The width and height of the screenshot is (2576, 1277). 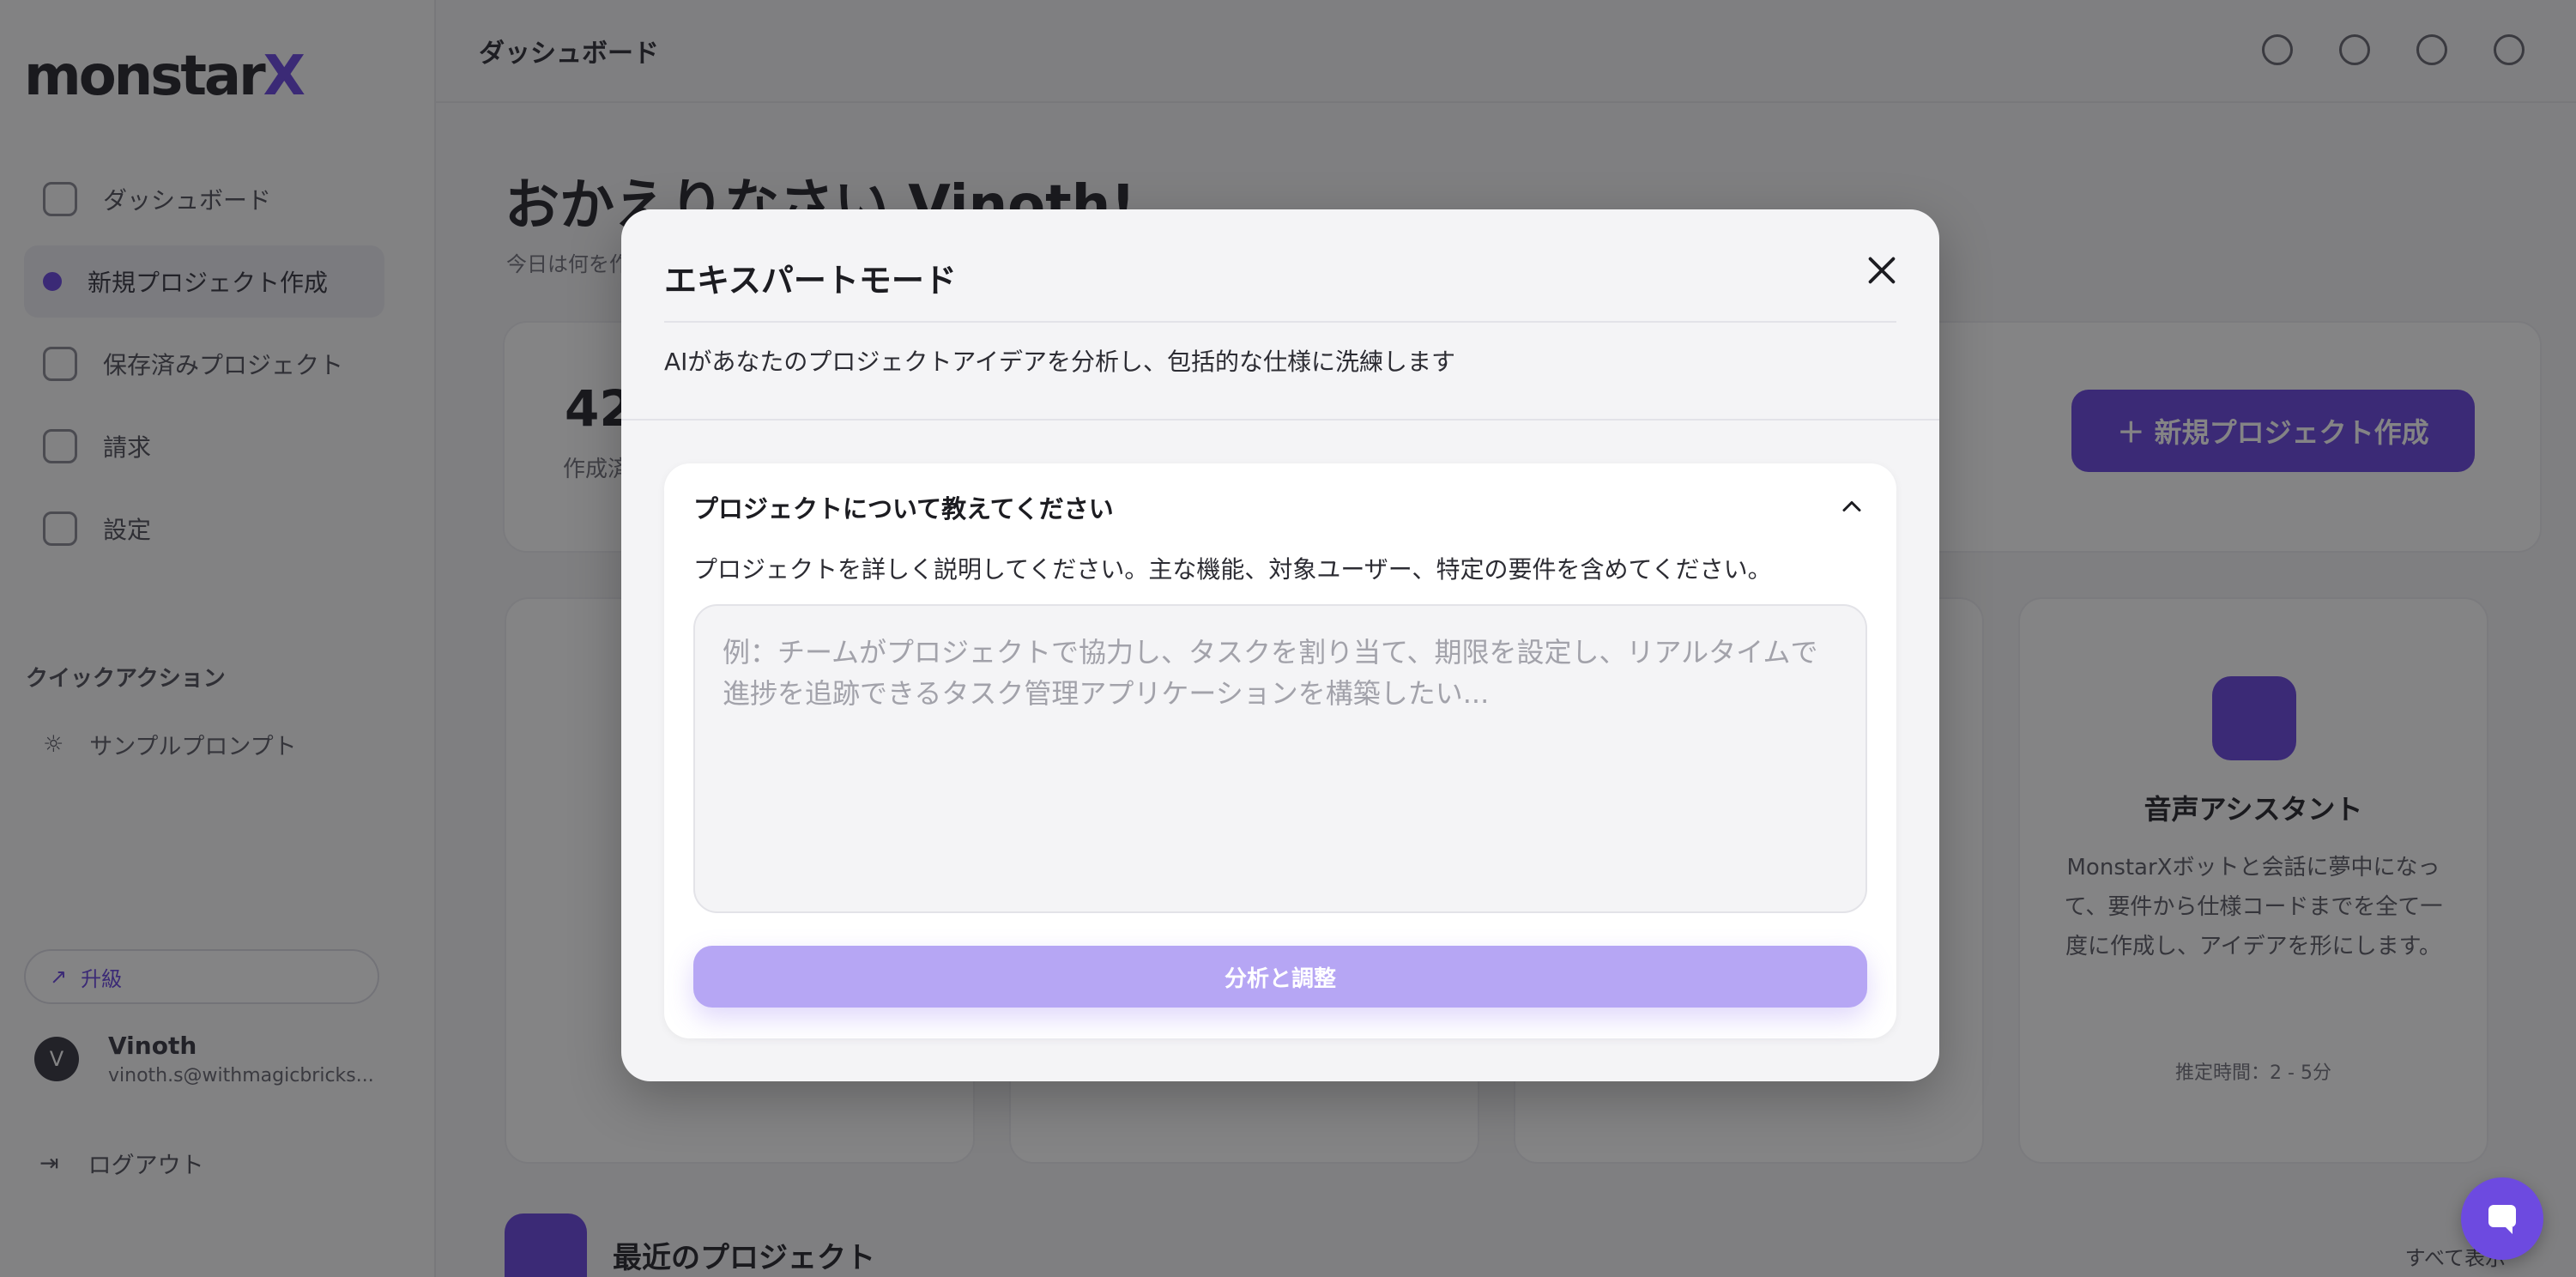 I want to click on chat-bubble-icon, so click(x=2502, y=1219).